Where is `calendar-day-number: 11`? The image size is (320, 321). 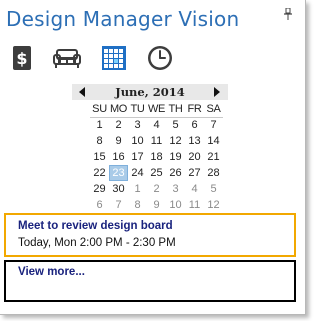
calendar-day-number: 11 is located at coordinates (156, 141).